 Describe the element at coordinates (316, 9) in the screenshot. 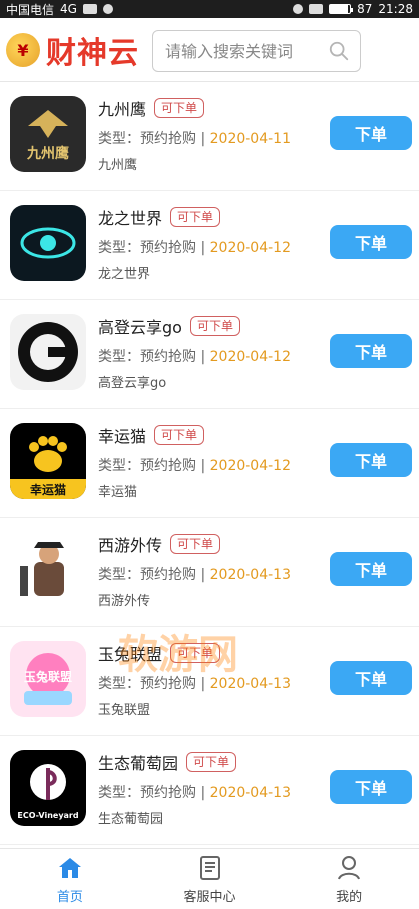

I see `bluetooth-icon` at that location.